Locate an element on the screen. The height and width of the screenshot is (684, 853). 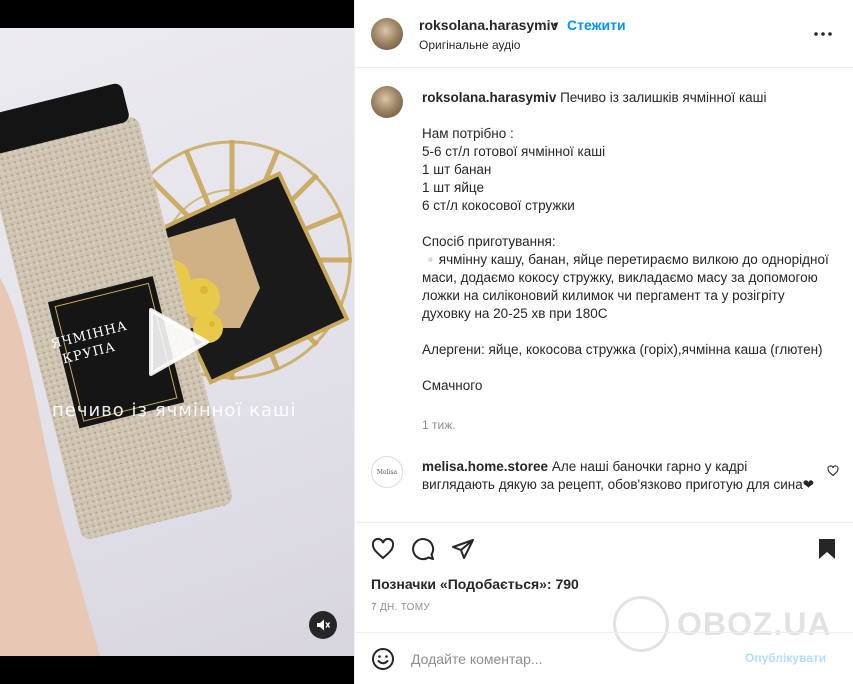
commenter-avatar-logo: Melisa is located at coordinates (387, 472).